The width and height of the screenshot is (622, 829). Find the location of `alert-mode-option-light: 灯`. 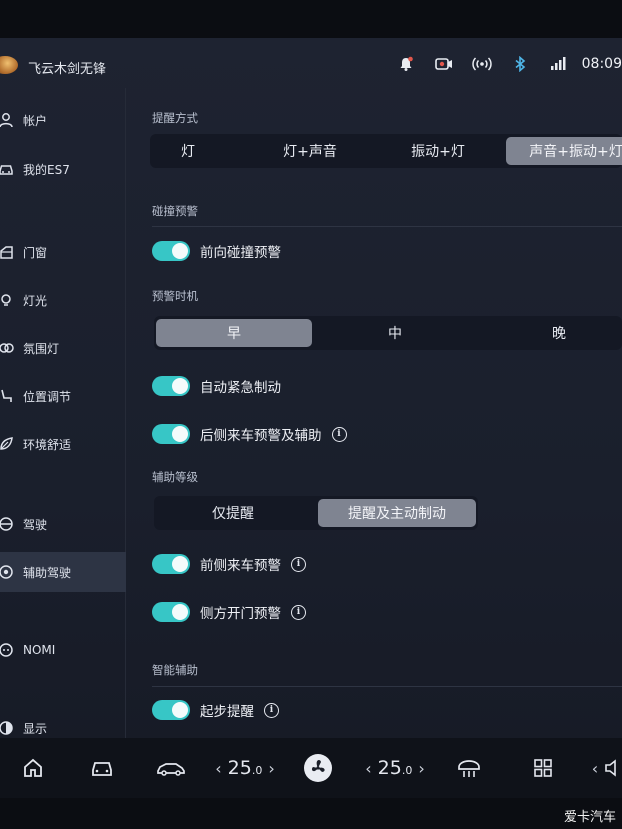

alert-mode-option-light: 灯 is located at coordinates (188, 151).